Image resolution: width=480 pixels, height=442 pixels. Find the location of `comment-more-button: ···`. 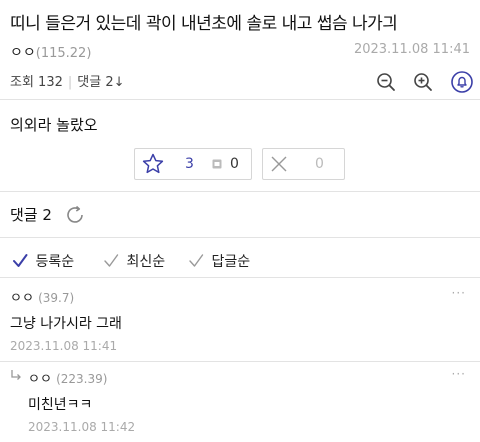

comment-more-button: ··· is located at coordinates (459, 293).